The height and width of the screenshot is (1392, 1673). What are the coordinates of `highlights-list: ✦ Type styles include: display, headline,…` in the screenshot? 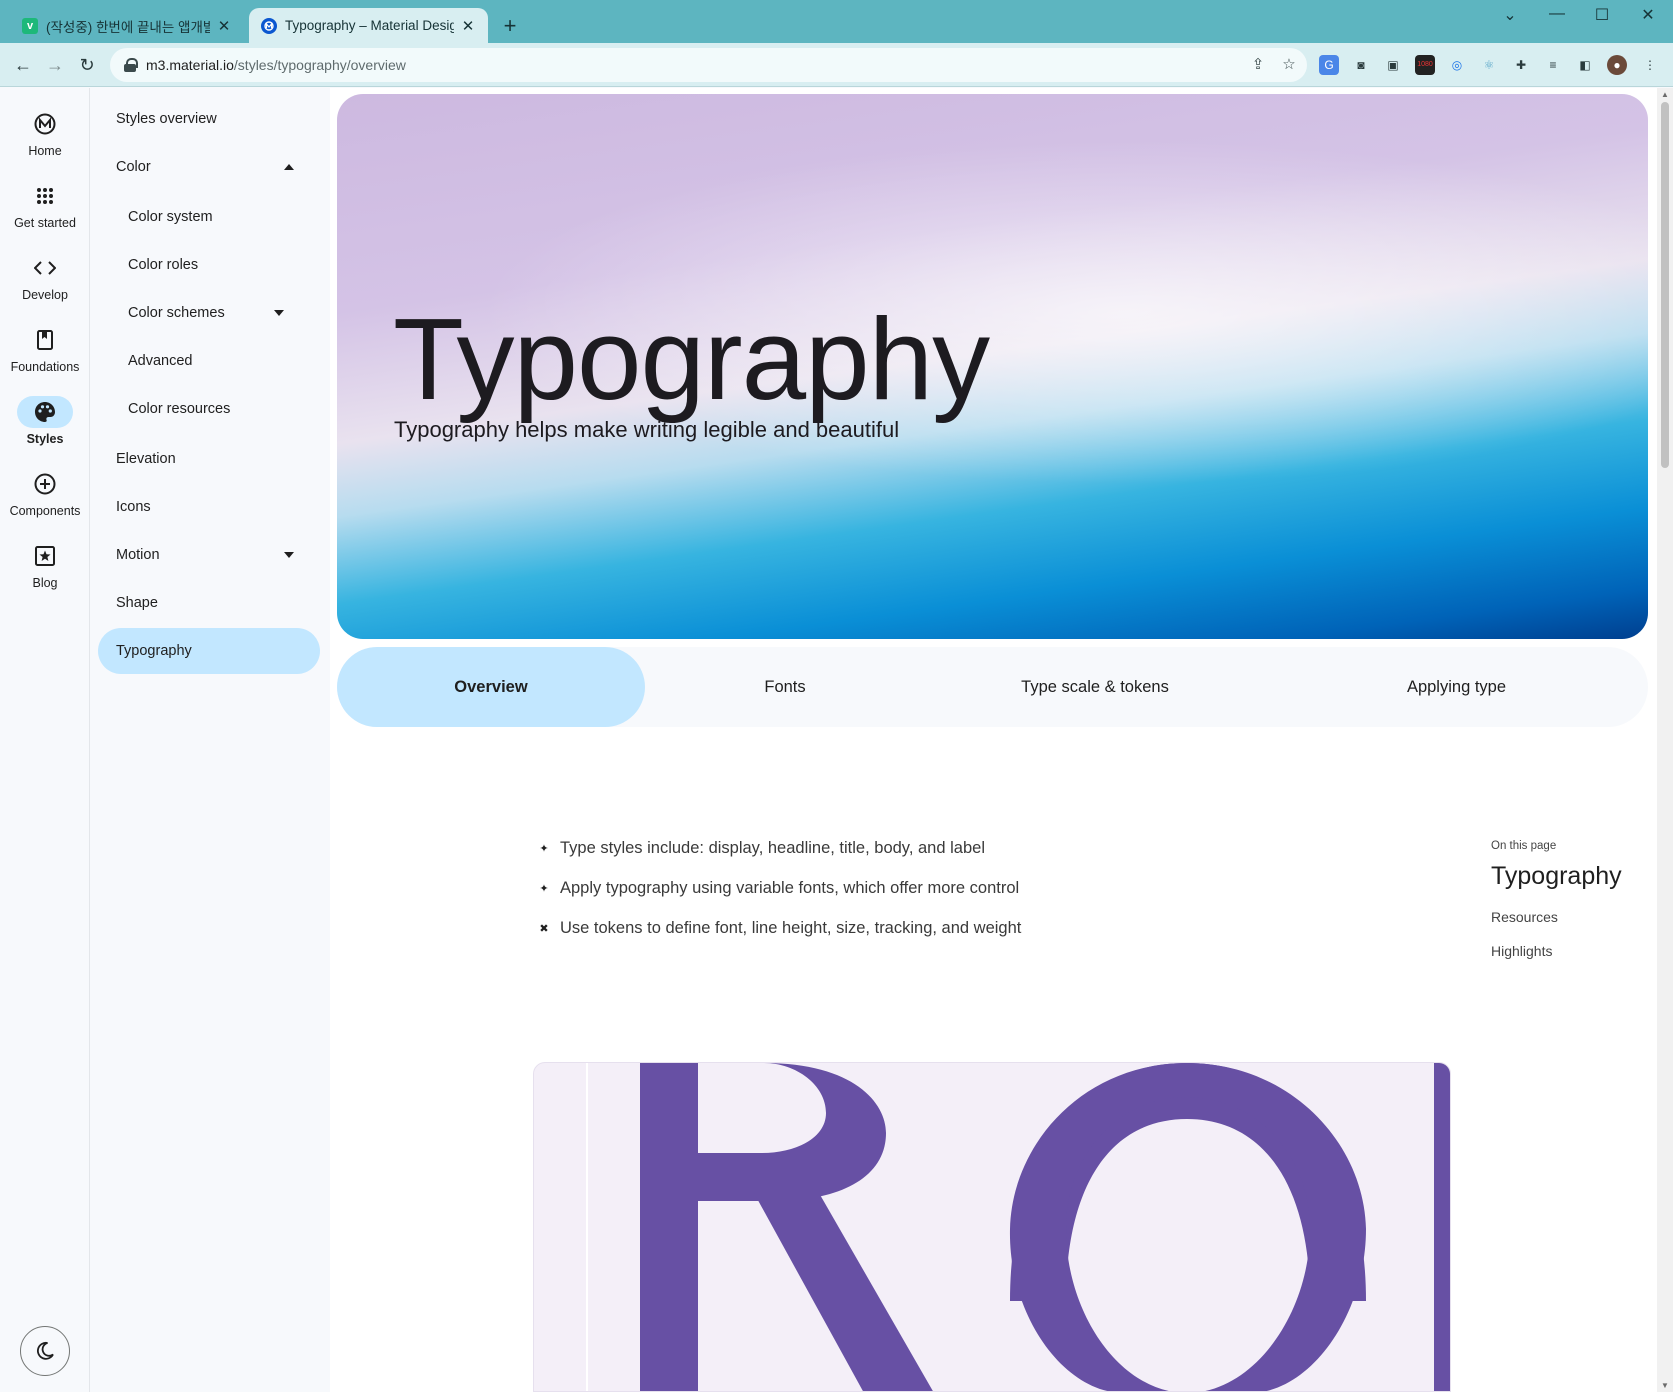 It's located at (779, 888).